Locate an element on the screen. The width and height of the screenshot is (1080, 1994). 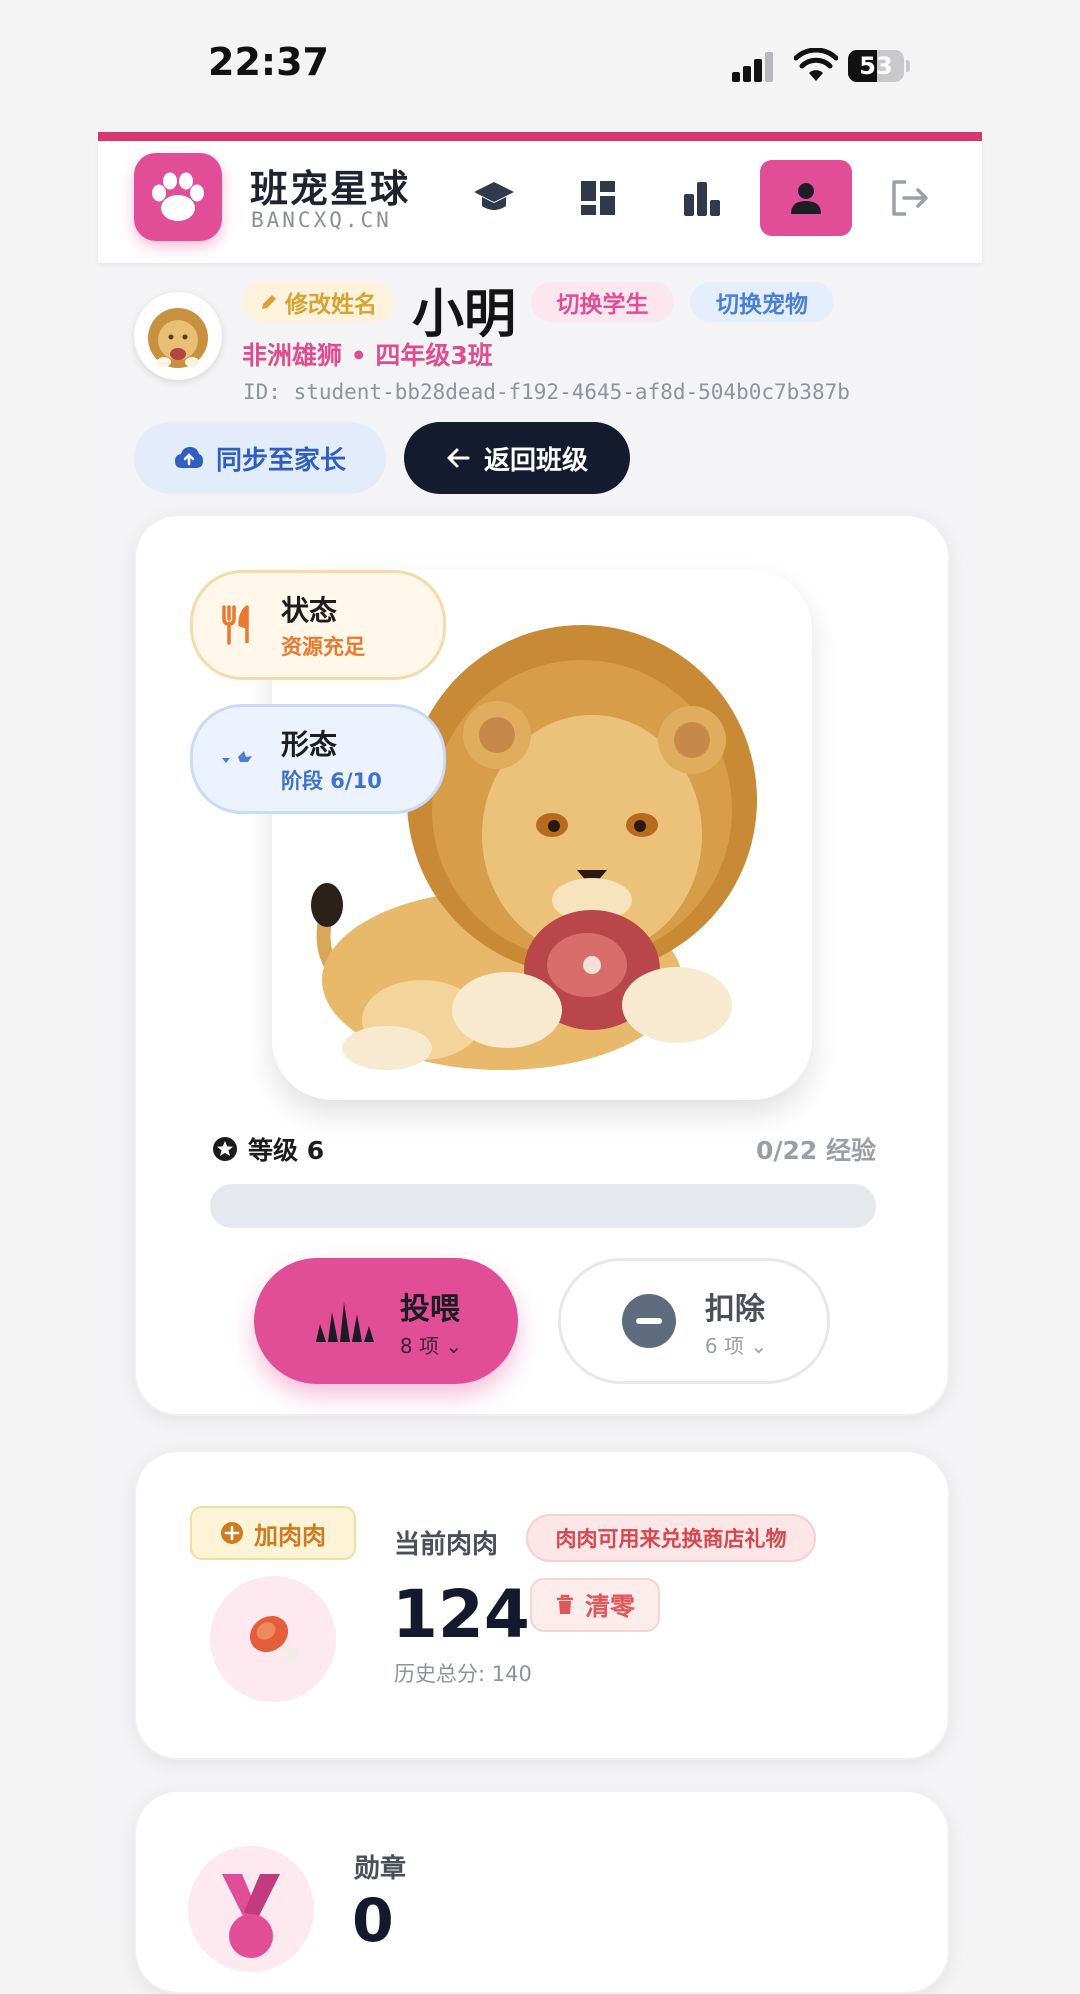
nav-dashboard-button is located at coordinates (598, 198).